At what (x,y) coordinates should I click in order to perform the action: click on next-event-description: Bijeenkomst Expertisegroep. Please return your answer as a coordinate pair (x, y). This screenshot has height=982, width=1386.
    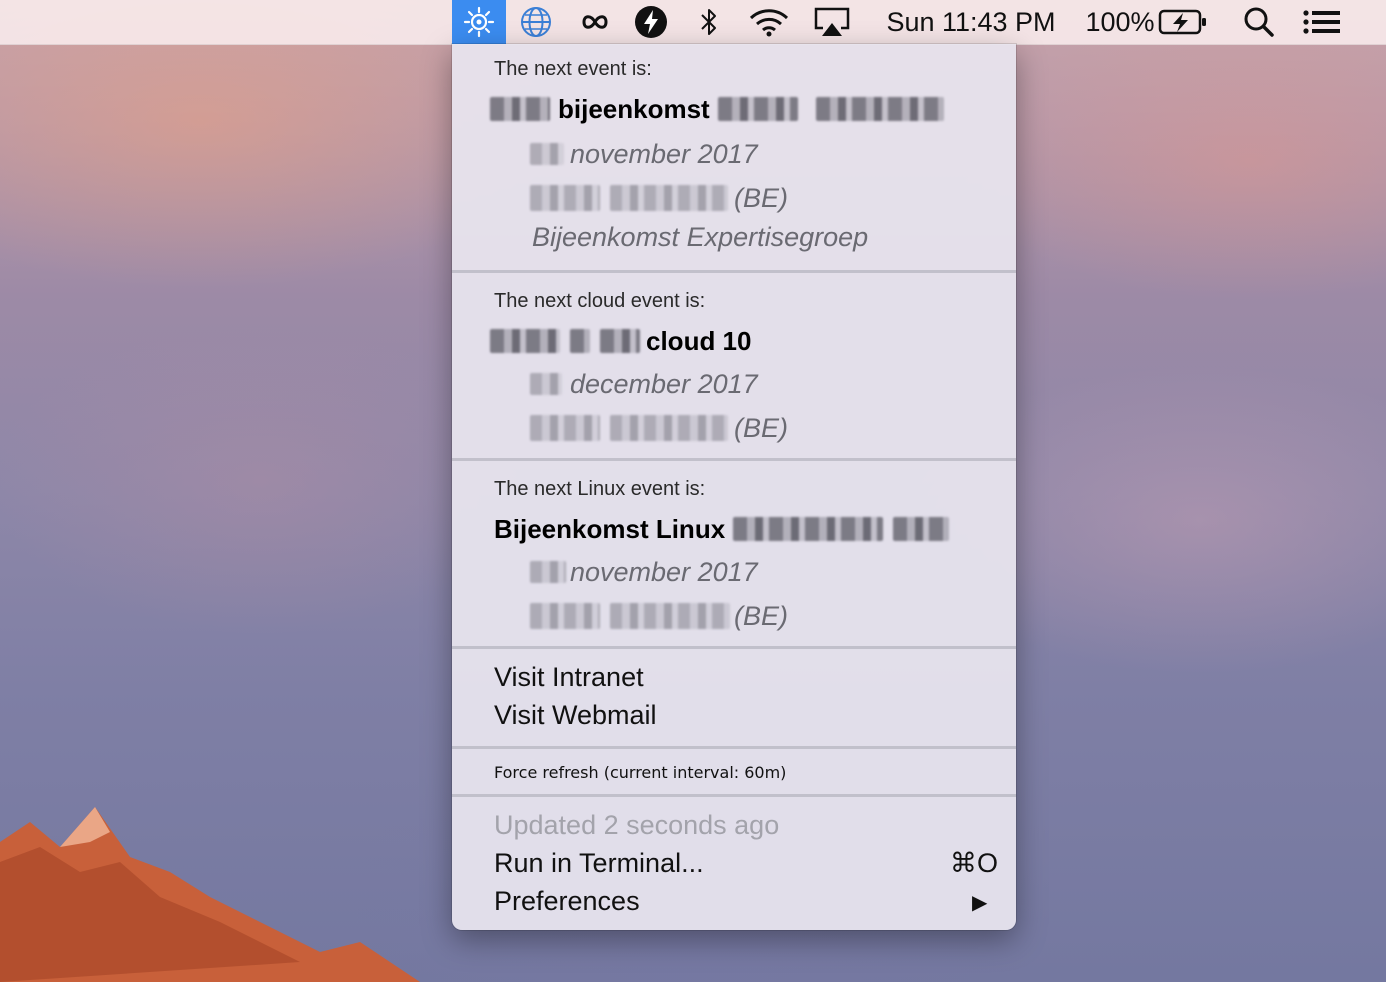
    Looking at the image, I should click on (700, 237).